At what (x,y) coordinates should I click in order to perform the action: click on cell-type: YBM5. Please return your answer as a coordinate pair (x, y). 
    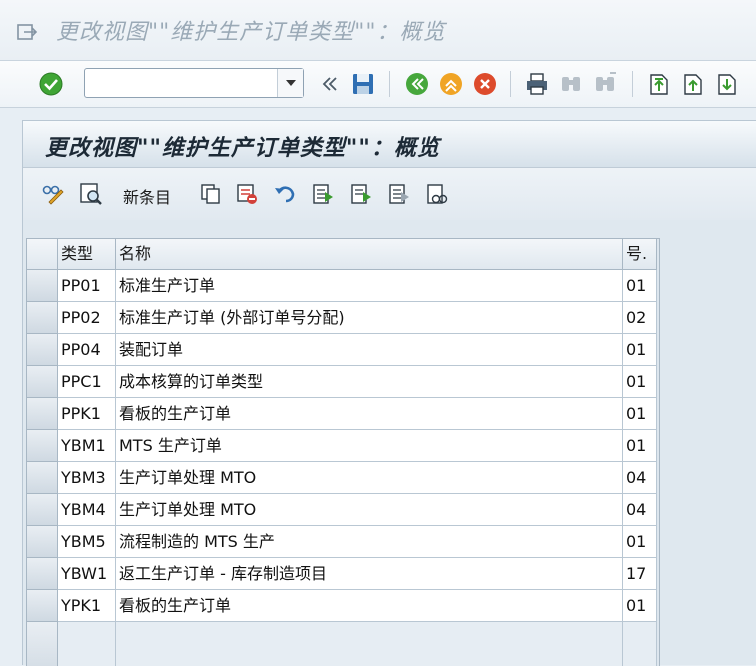
    Looking at the image, I should click on (87, 542).